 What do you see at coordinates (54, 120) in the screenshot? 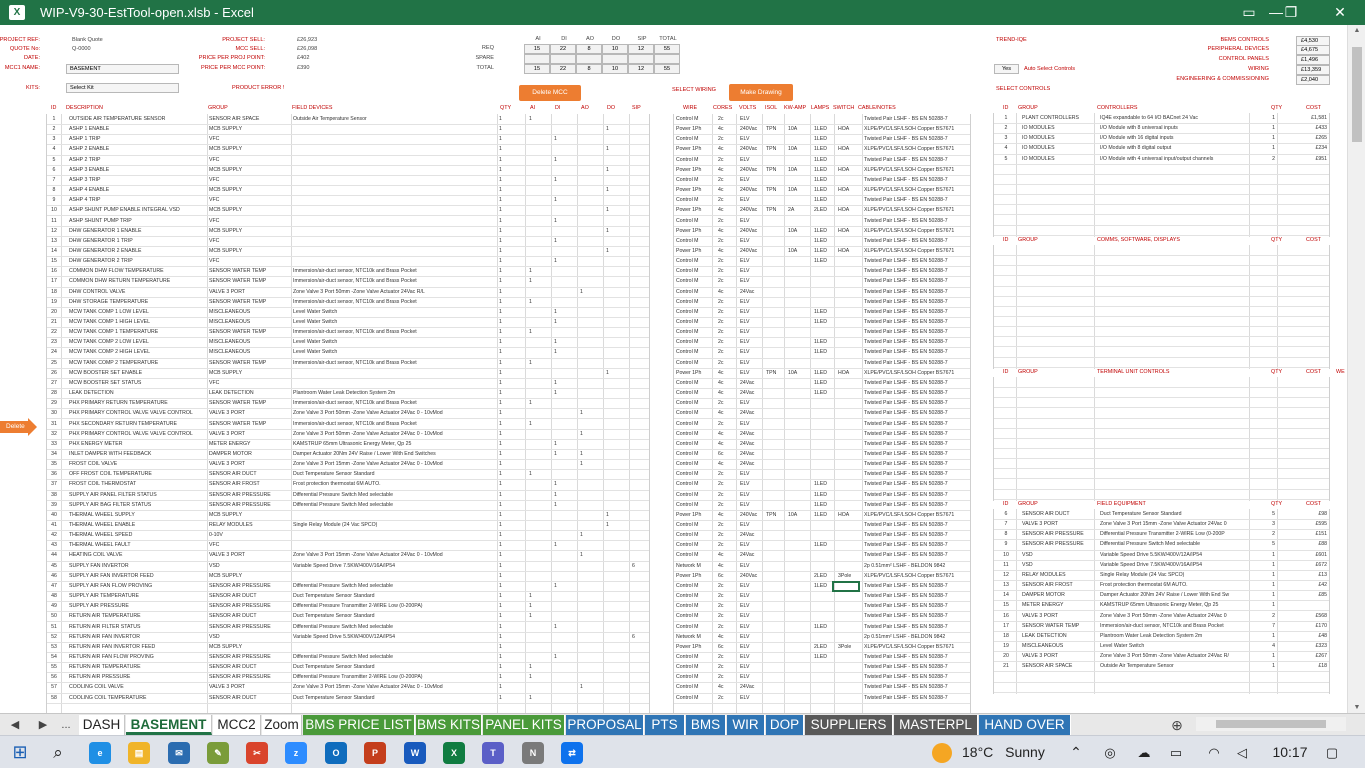
I see `point-id: 1` at bounding box center [54, 120].